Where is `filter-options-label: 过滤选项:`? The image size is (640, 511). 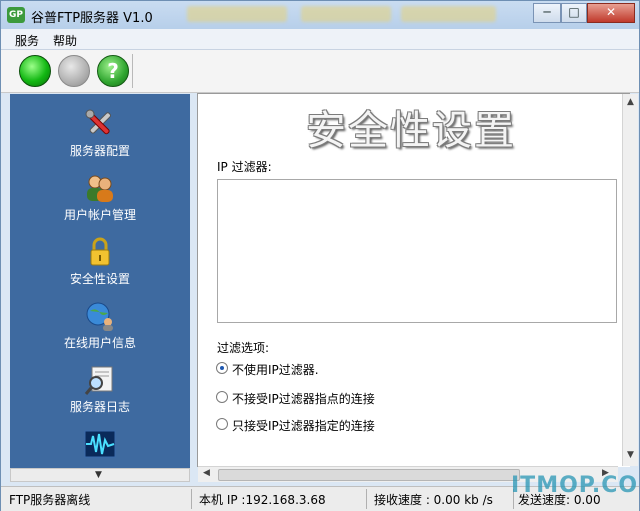
filter-options-label: 过滤选项: is located at coordinates (243, 348).